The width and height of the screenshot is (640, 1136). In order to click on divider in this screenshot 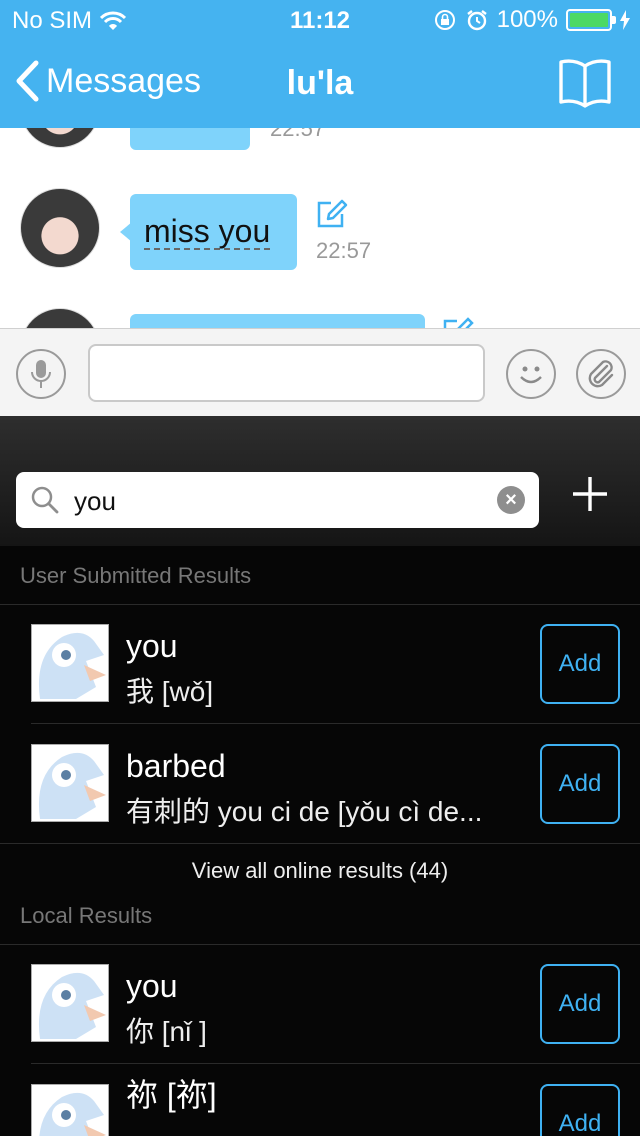, I will do `click(320, 843)`.